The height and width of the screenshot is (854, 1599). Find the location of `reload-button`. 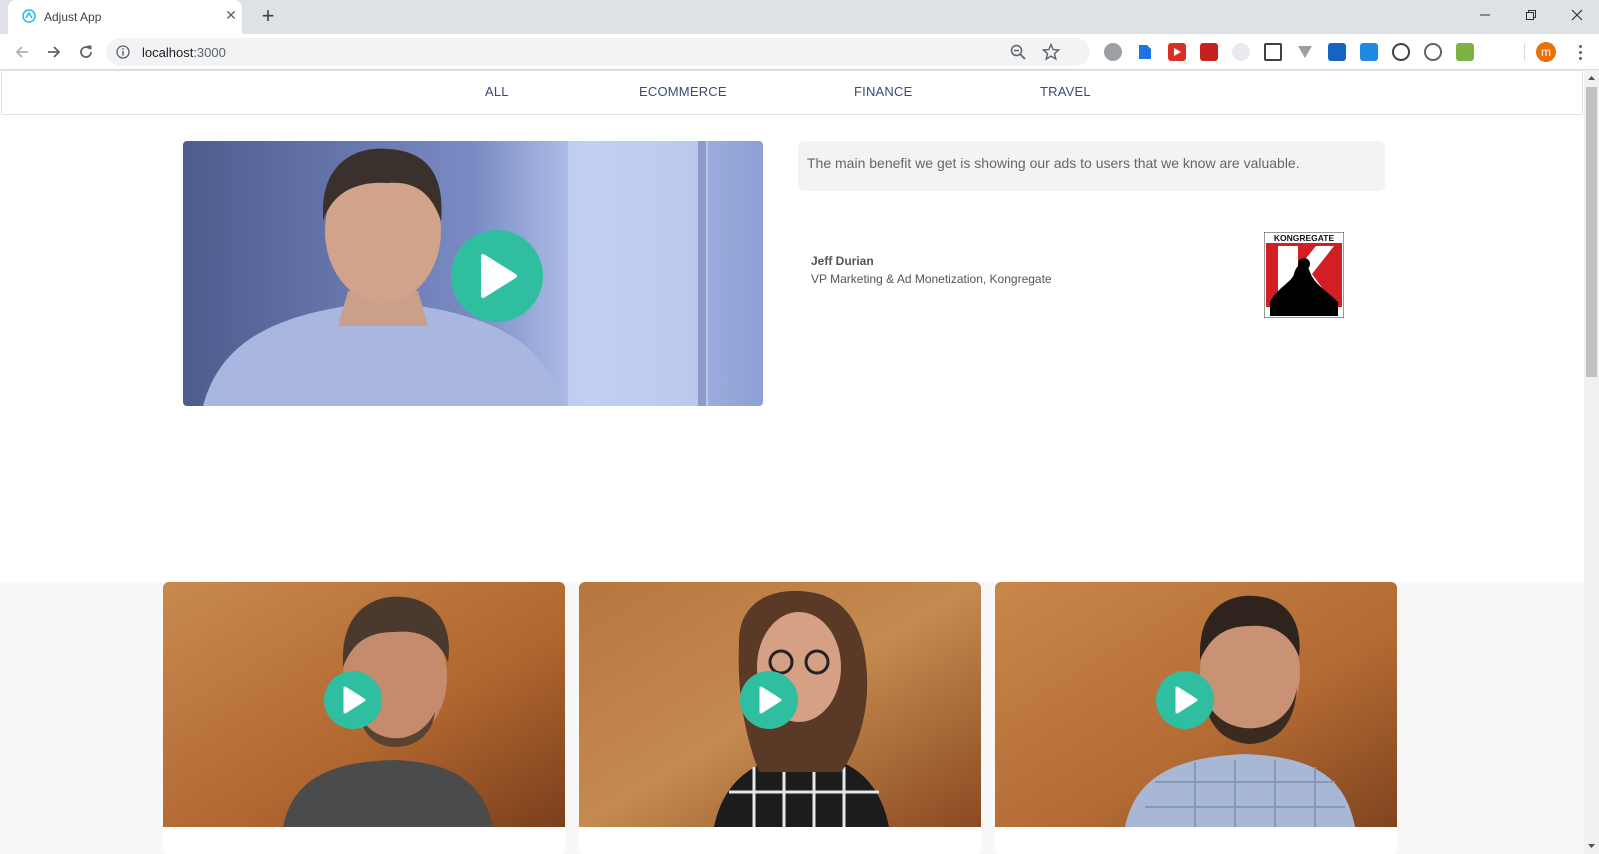

reload-button is located at coordinates (86, 52).